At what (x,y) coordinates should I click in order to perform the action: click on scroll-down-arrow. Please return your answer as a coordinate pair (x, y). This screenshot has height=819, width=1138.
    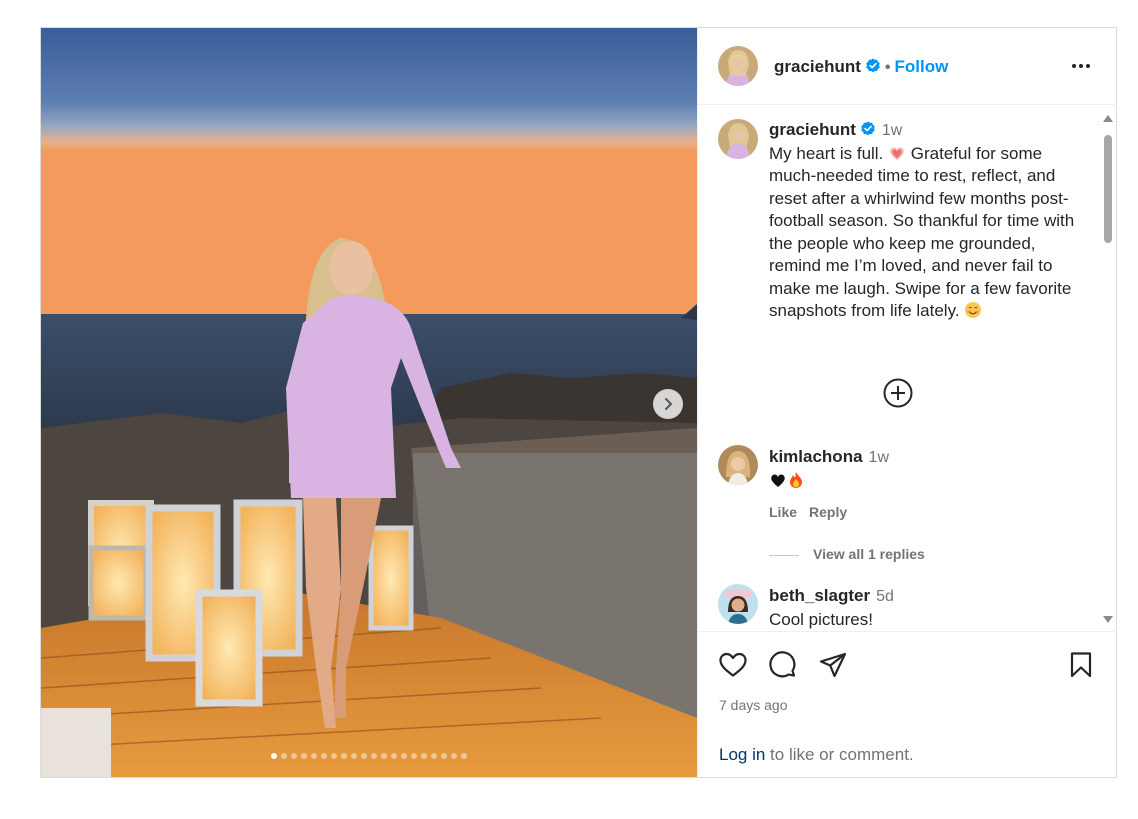
    Looking at the image, I should click on (1108, 619).